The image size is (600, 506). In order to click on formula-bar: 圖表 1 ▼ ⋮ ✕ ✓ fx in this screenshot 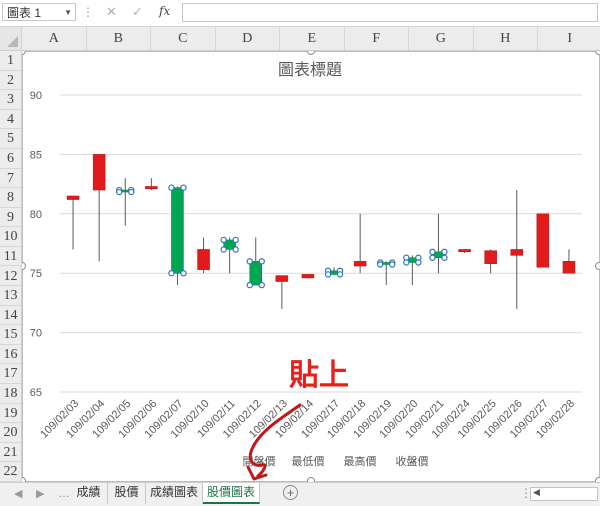, I will do `click(300, 13)`.